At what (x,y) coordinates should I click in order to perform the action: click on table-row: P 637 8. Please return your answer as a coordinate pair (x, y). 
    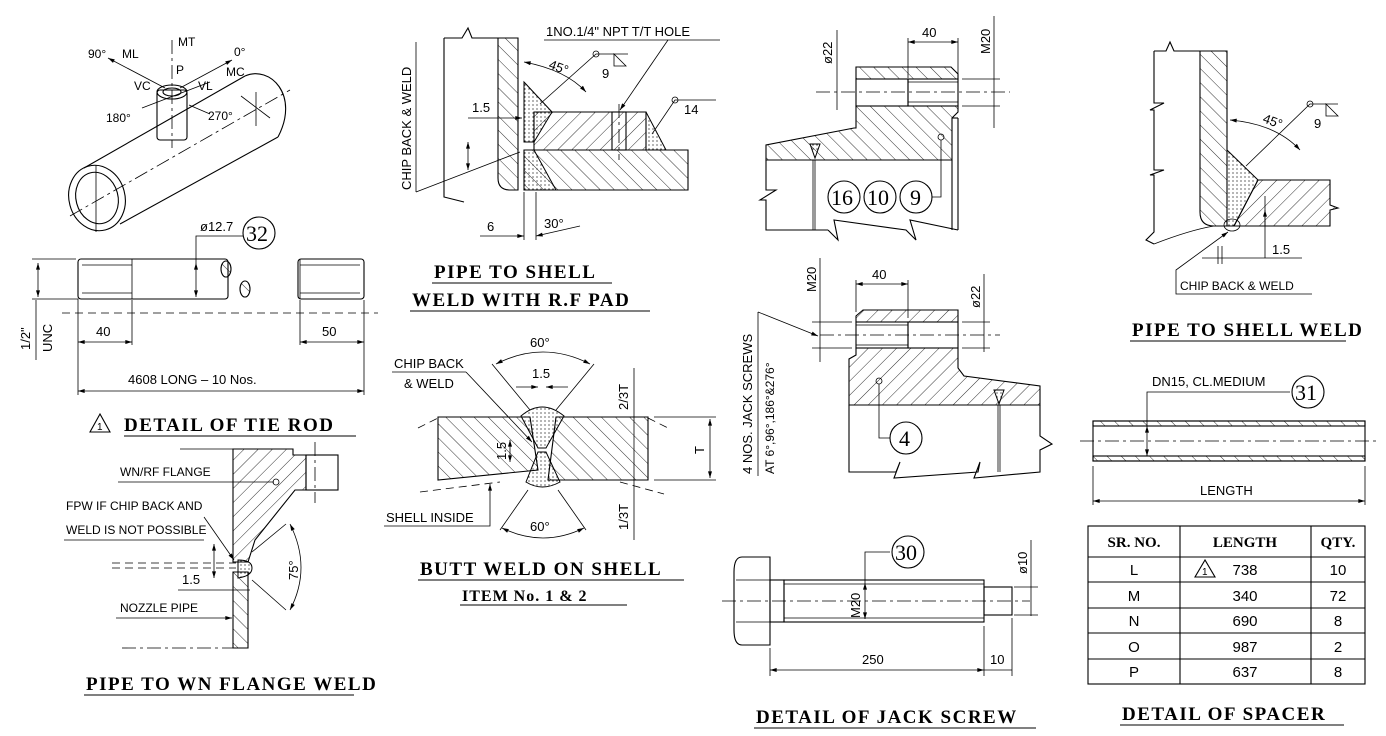
    Looking at the image, I should click on (1235, 672).